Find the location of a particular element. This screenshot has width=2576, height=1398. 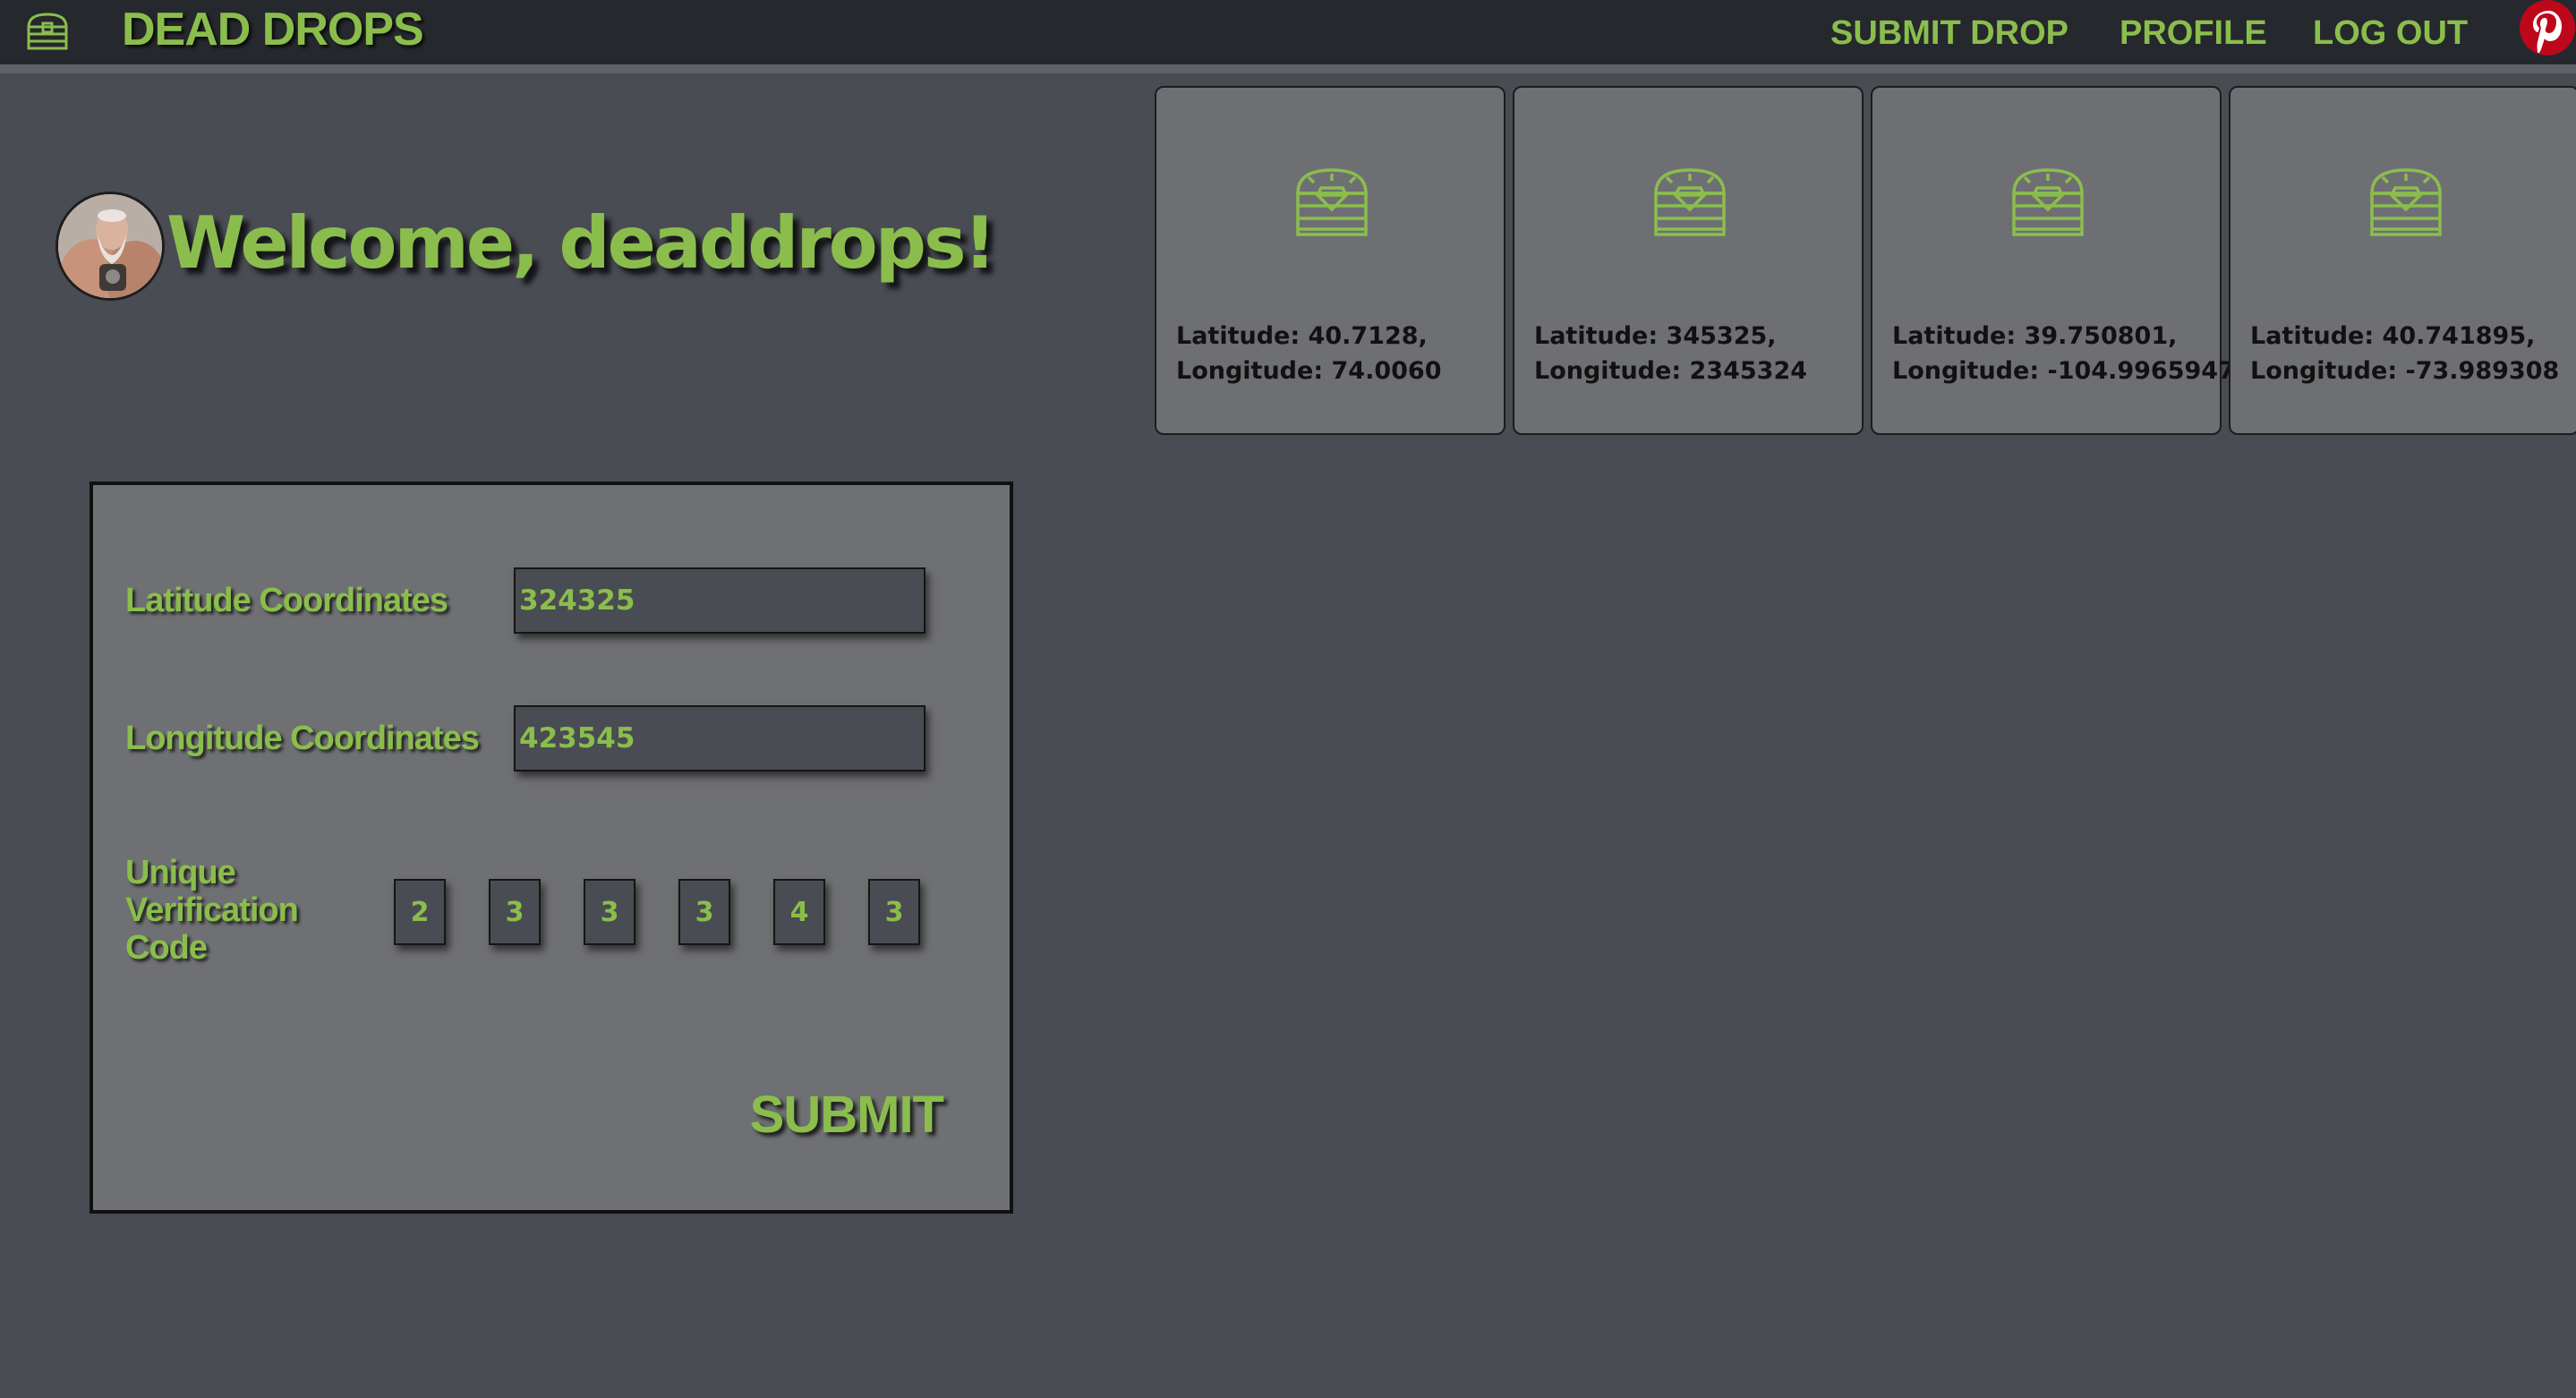

drop-latitude: Latitude: 40.741895, is located at coordinates (2393, 336).